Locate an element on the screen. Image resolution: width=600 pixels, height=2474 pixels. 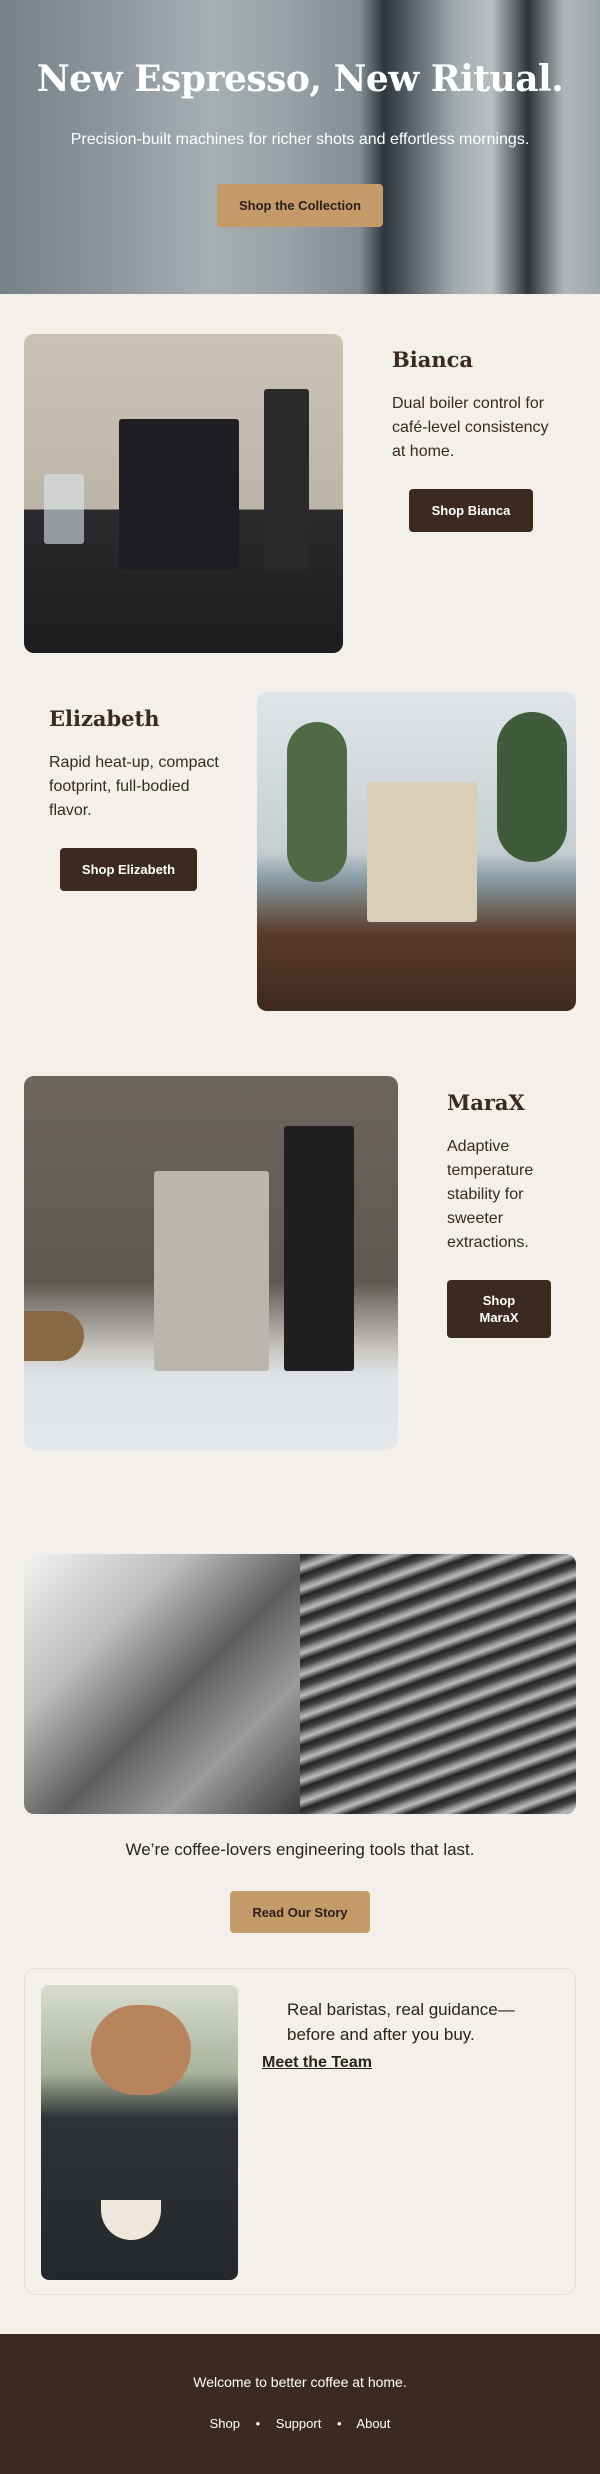
bianca-name: Bianca is located at coordinates (432, 359).